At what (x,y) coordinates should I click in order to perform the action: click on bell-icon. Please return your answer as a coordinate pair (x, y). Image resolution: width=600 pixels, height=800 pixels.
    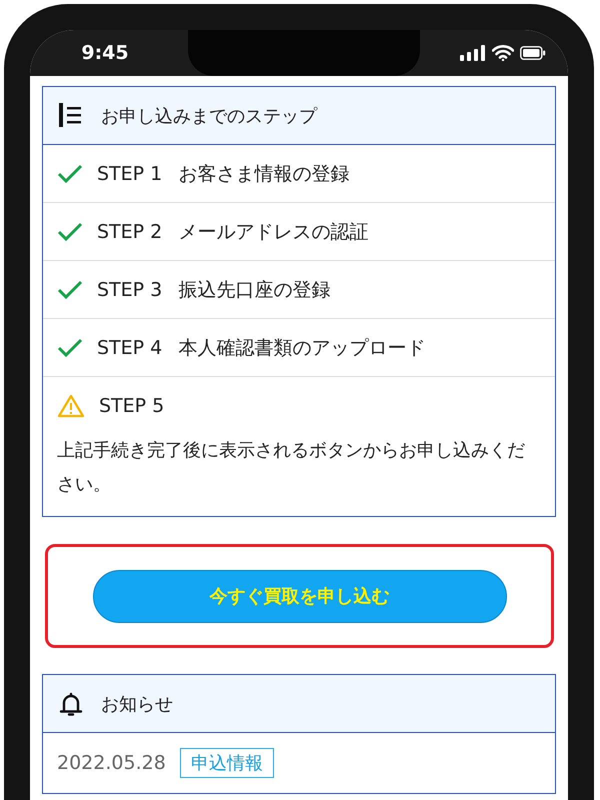
    Looking at the image, I should click on (71, 703).